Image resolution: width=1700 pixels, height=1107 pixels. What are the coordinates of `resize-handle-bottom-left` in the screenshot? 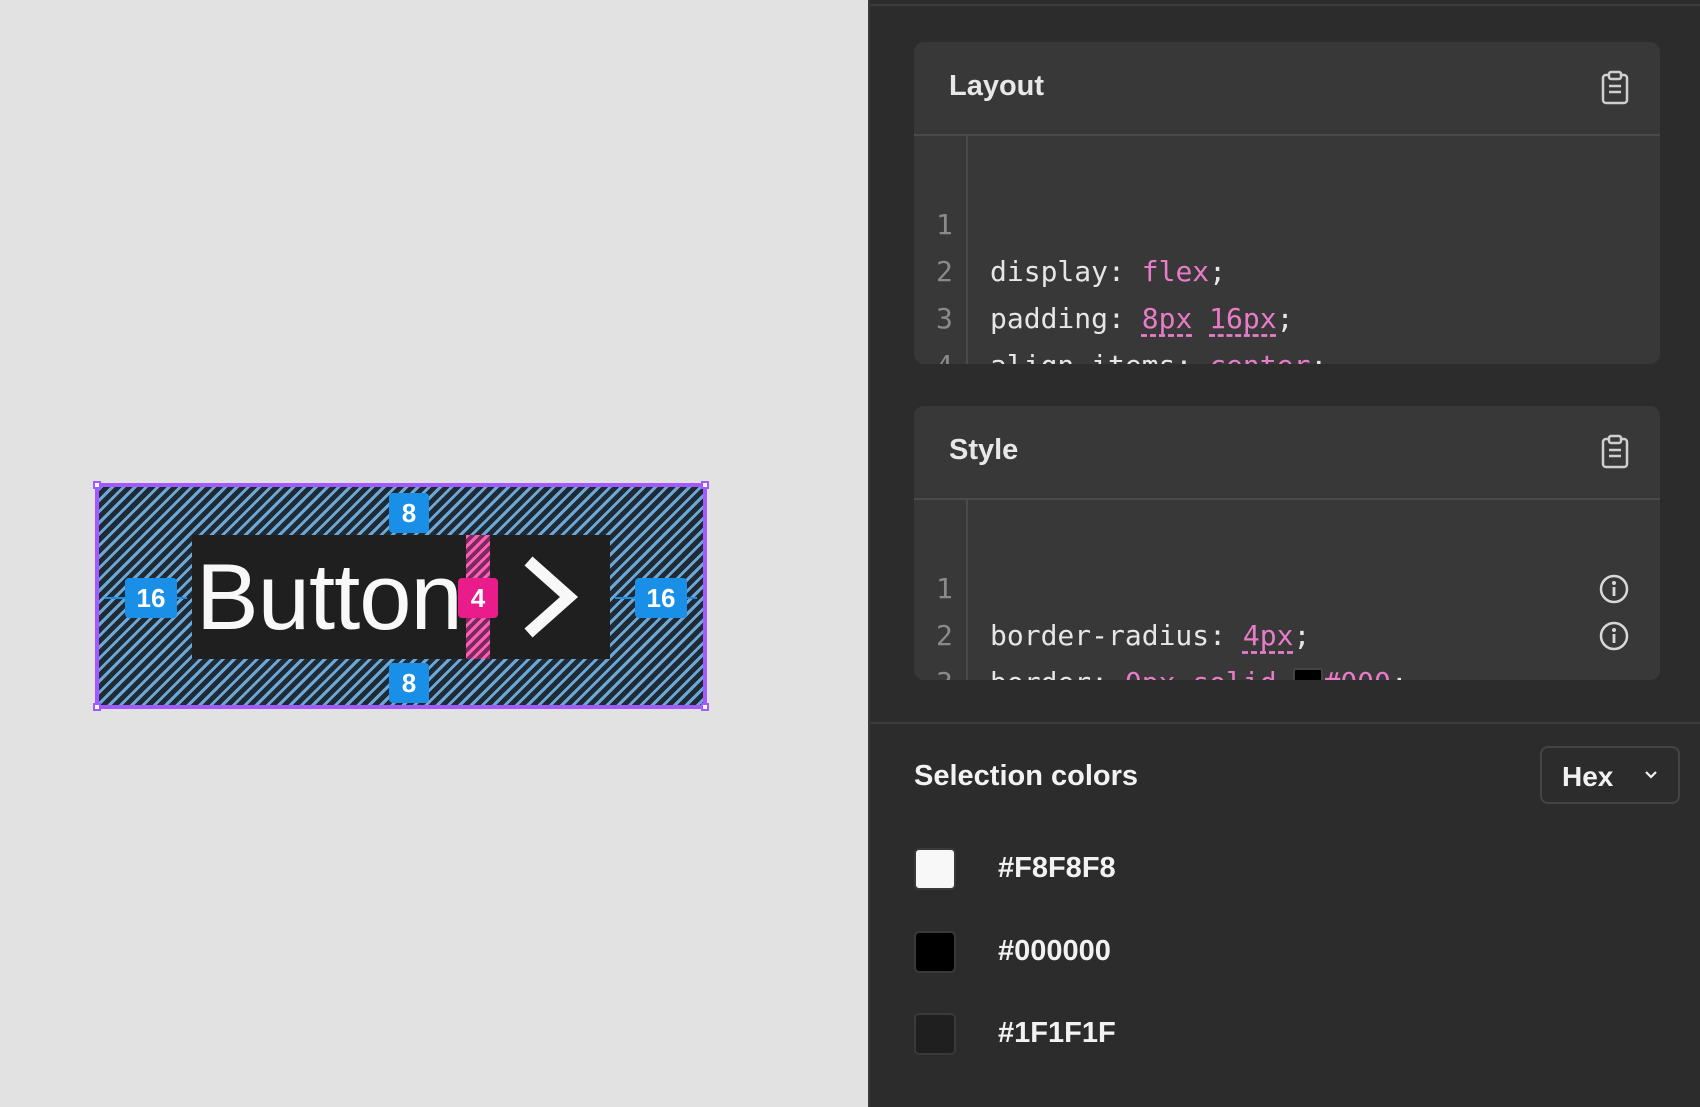 It's located at (97, 707).